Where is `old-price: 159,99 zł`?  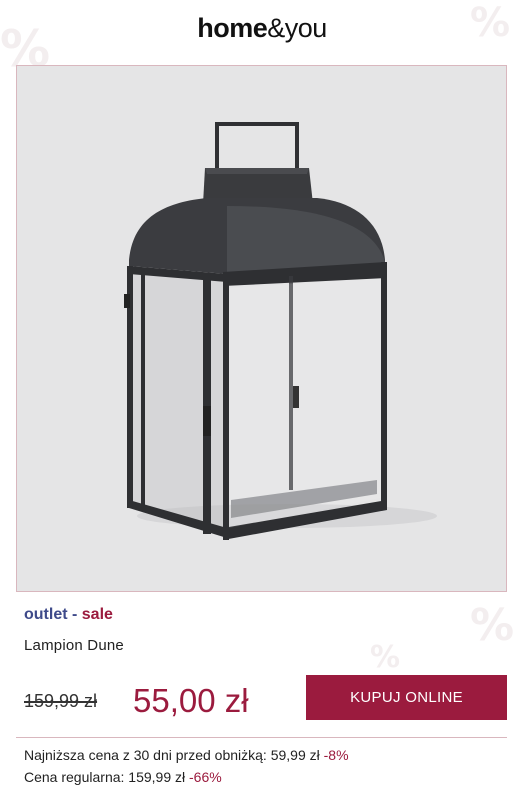 old-price: 159,99 zł is located at coordinates (61, 701).